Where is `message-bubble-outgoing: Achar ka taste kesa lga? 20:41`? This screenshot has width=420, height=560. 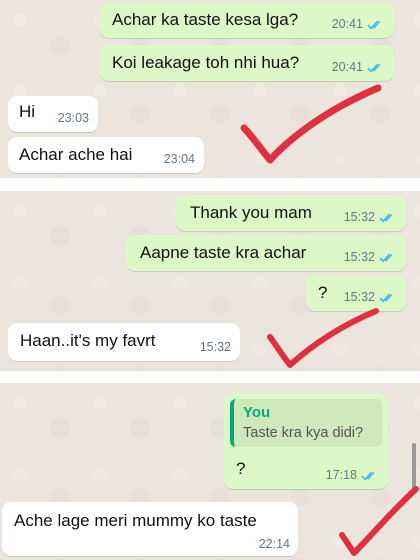
message-bubble-outgoing: Achar ka taste kesa lga? 20:41 is located at coordinates (247, 20).